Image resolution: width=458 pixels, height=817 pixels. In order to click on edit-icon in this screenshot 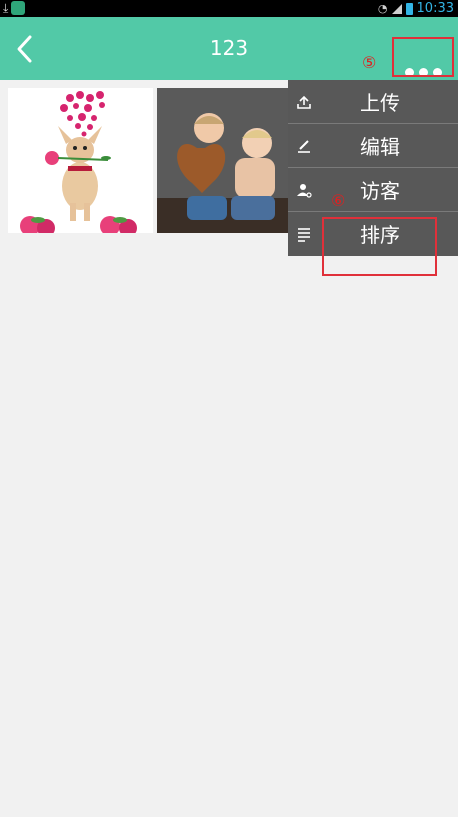, I will do `click(304, 146)`.